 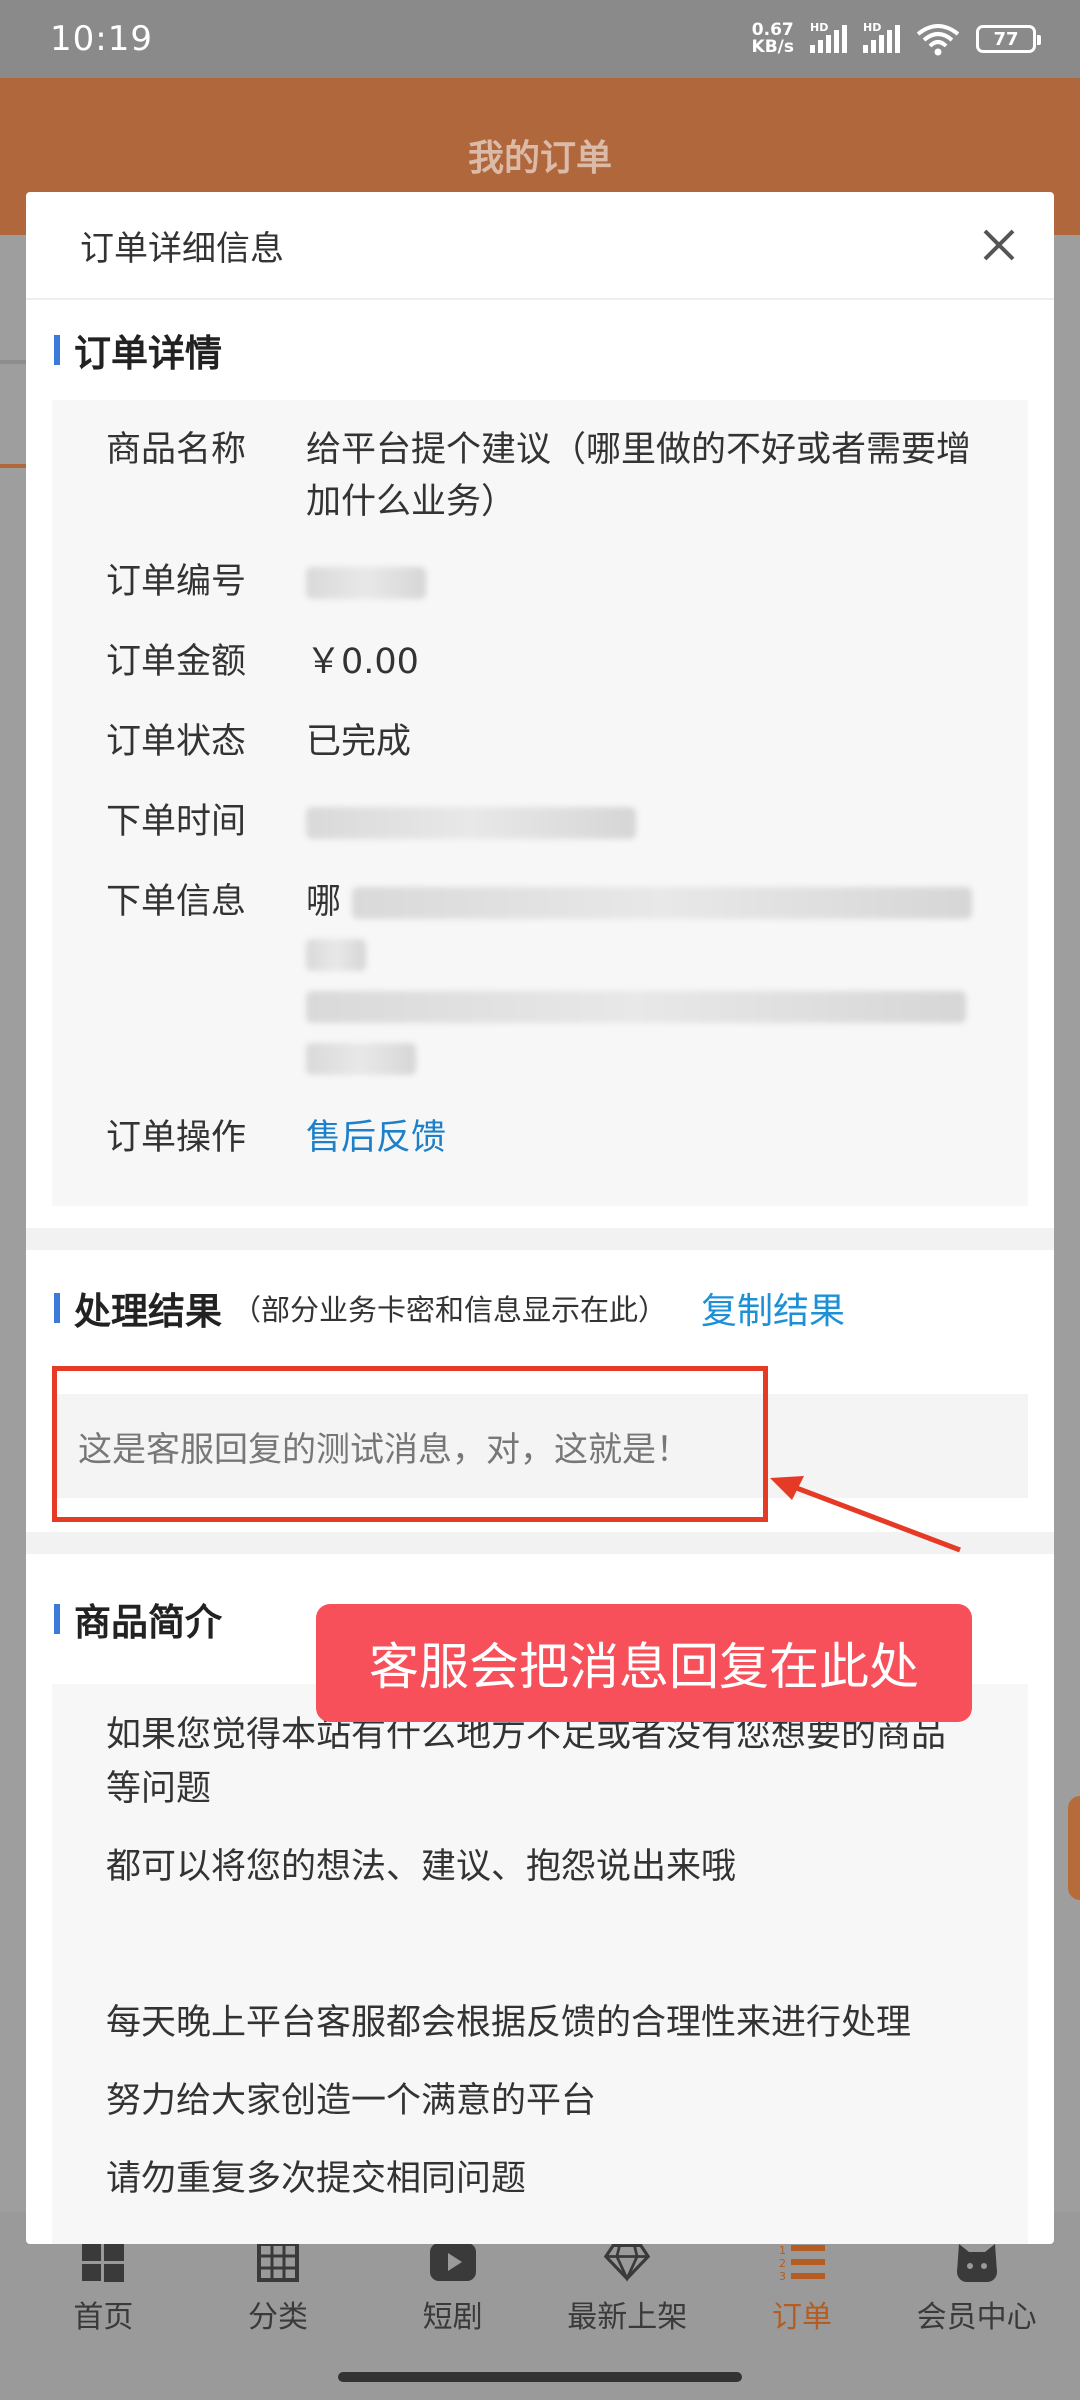 I want to click on section-title: 处理结果, so click(x=148, y=1311).